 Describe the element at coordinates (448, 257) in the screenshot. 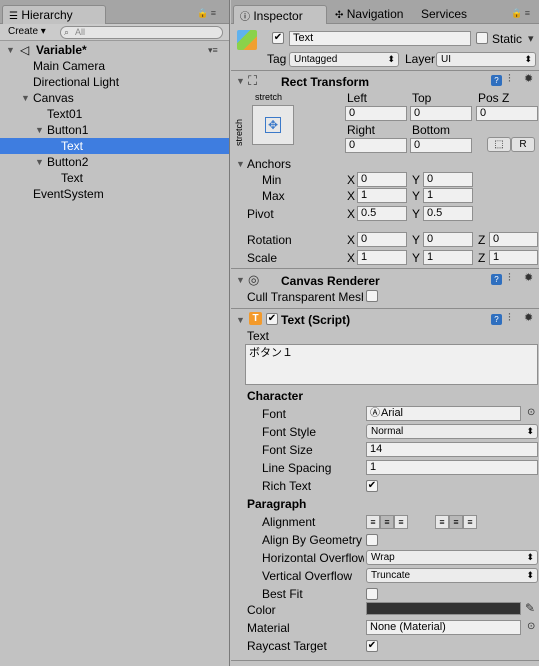

I see `scale-y-field: 1` at that location.